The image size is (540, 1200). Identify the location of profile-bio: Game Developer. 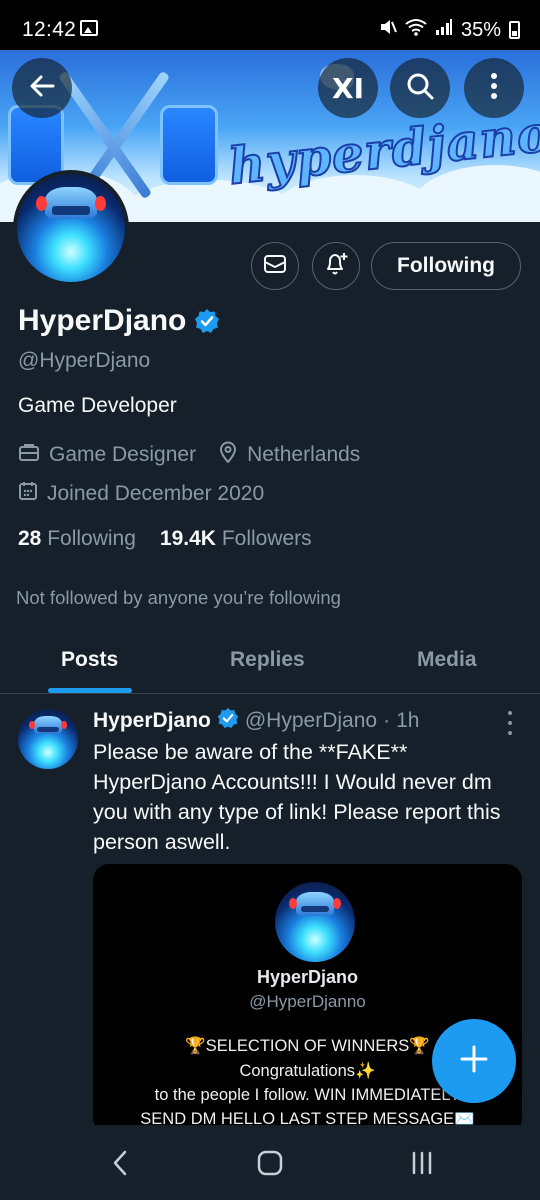
(97, 405).